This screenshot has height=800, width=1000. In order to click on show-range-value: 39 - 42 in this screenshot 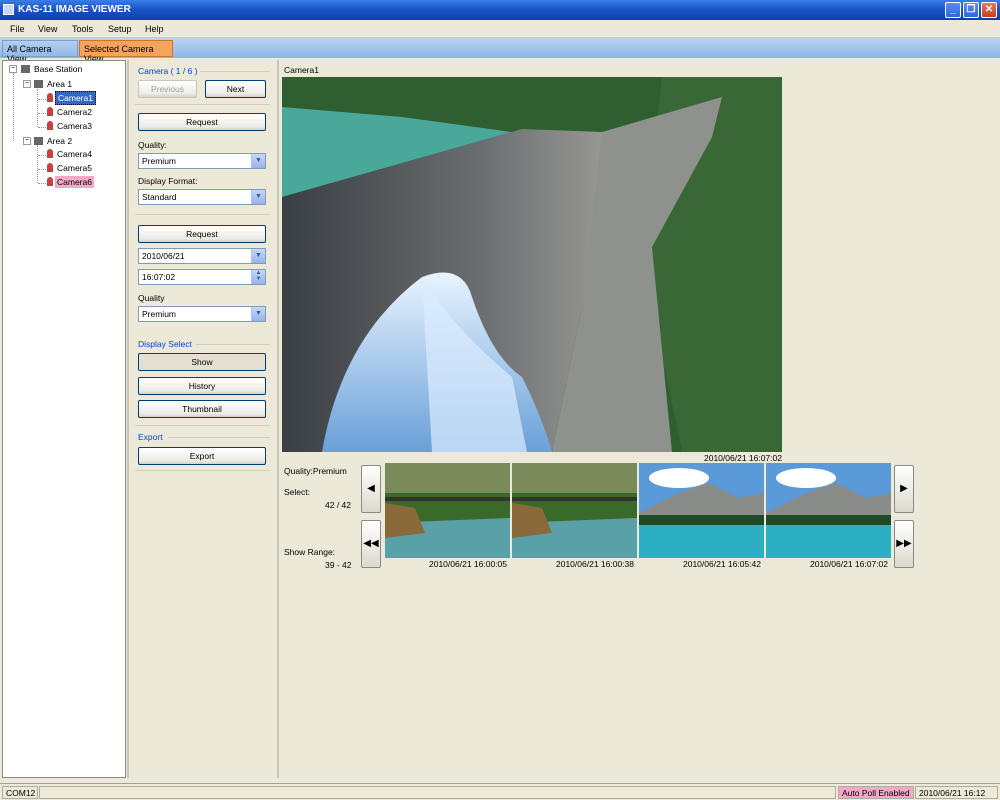, I will do `click(338, 565)`.